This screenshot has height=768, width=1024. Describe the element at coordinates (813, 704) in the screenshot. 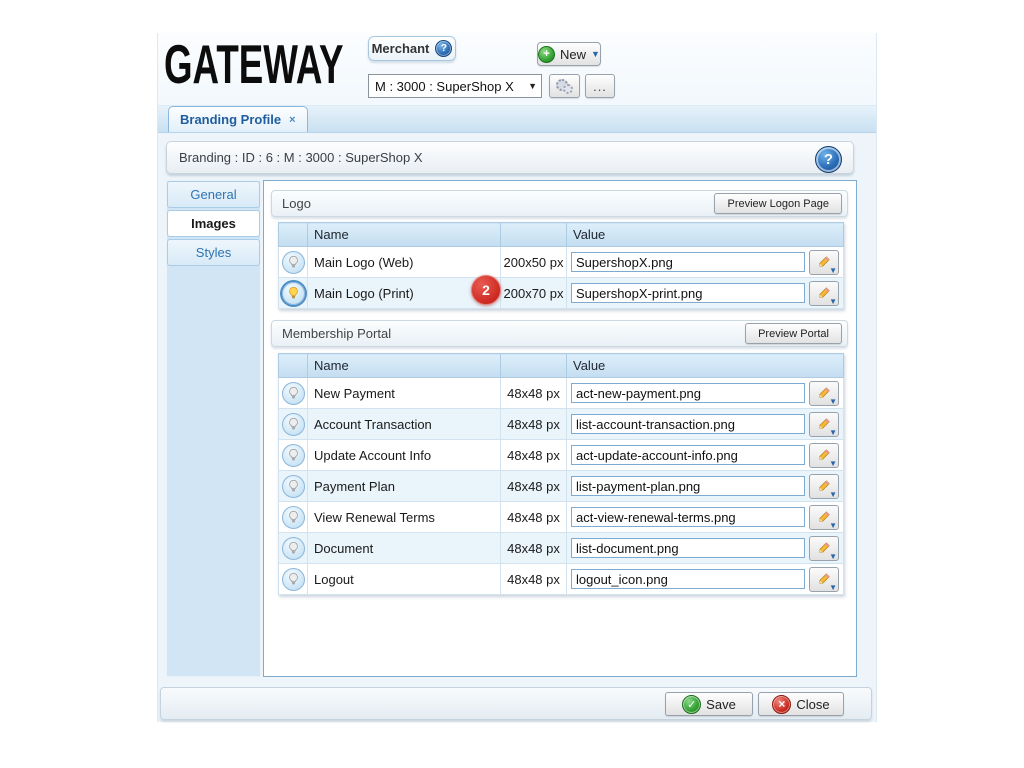

I see `close-button-label: Close` at that location.